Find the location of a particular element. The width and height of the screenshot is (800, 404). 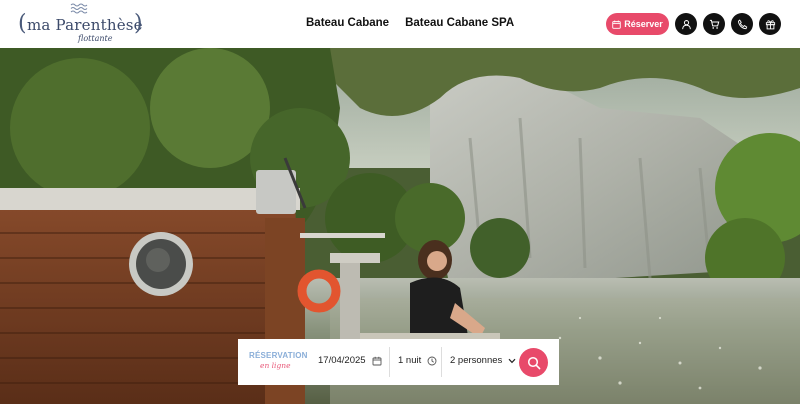

nav-bateau-cabane: Bateau Cabane is located at coordinates (347, 23).